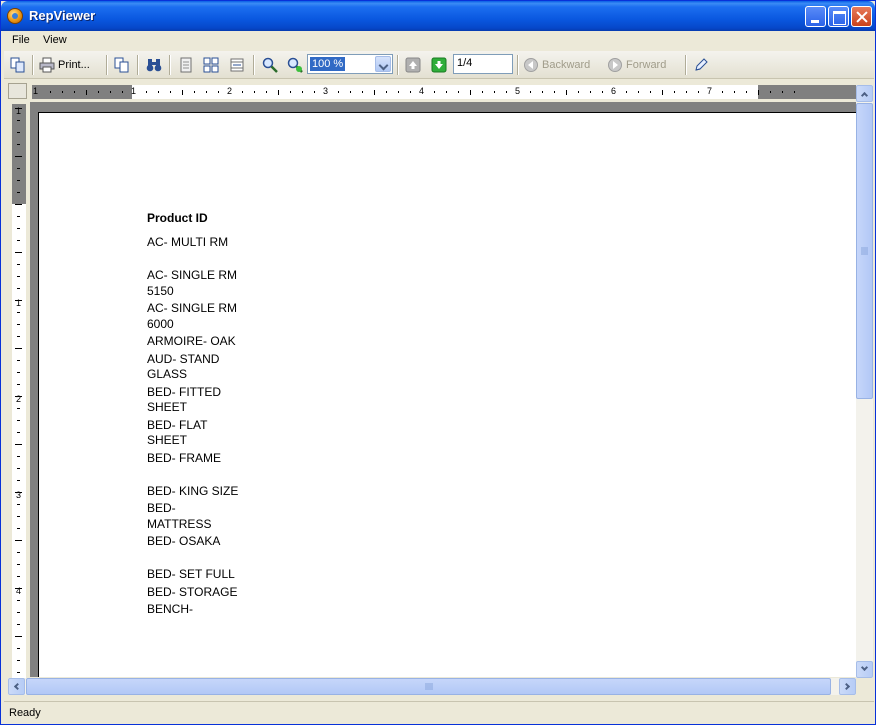 This screenshot has height=725, width=876. What do you see at coordinates (15, 16) in the screenshot?
I see `app-icon` at bounding box center [15, 16].